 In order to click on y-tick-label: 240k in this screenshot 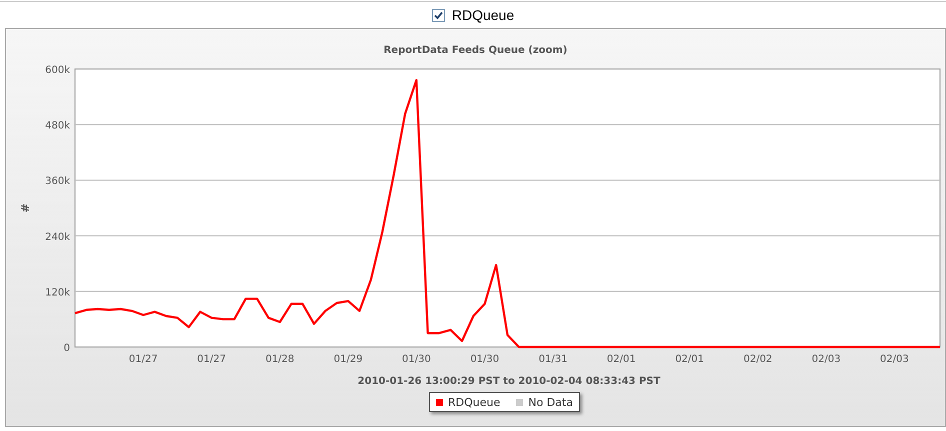, I will do `click(57, 237)`.